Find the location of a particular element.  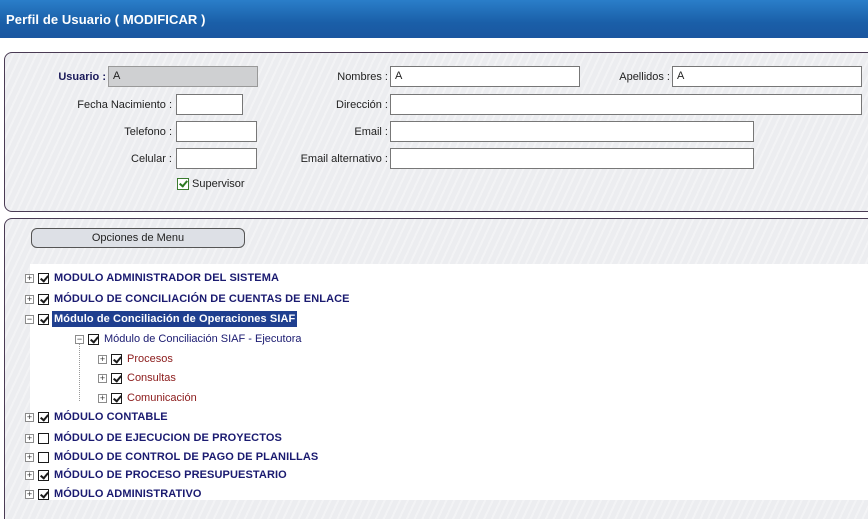

email-label: Email : is located at coordinates (371, 132).